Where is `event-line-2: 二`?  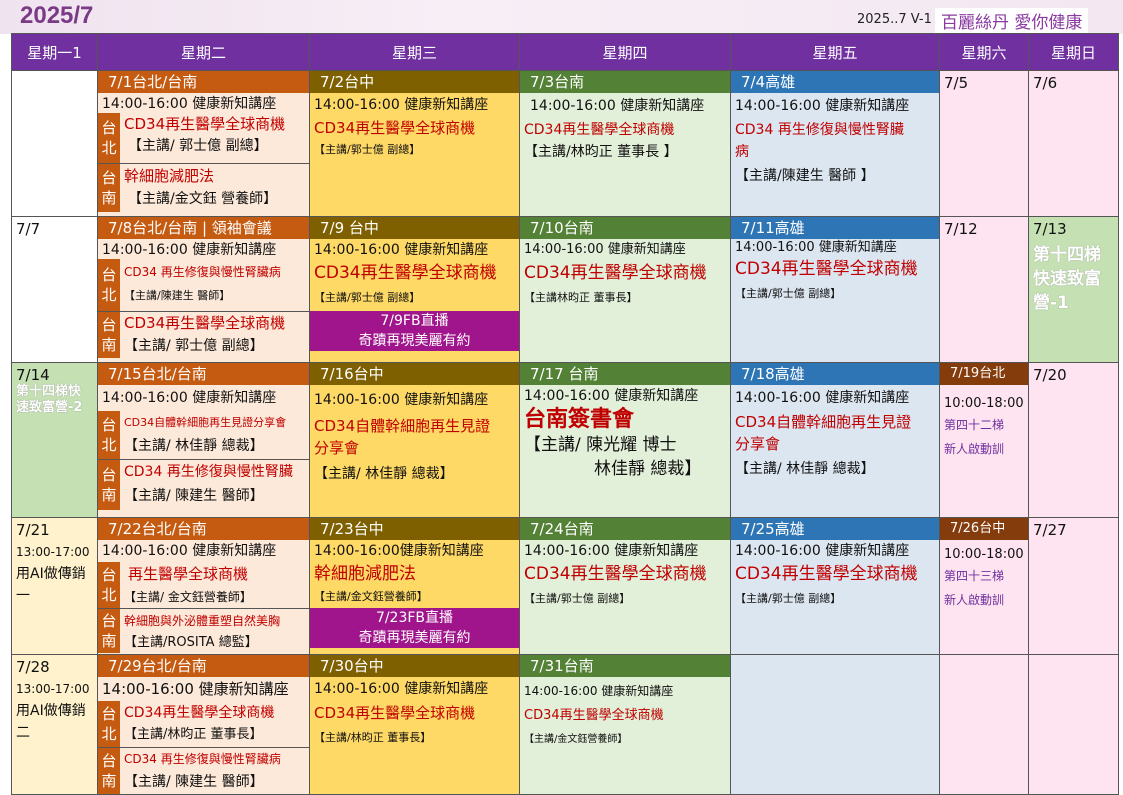 event-line-2: 二 is located at coordinates (23, 733).